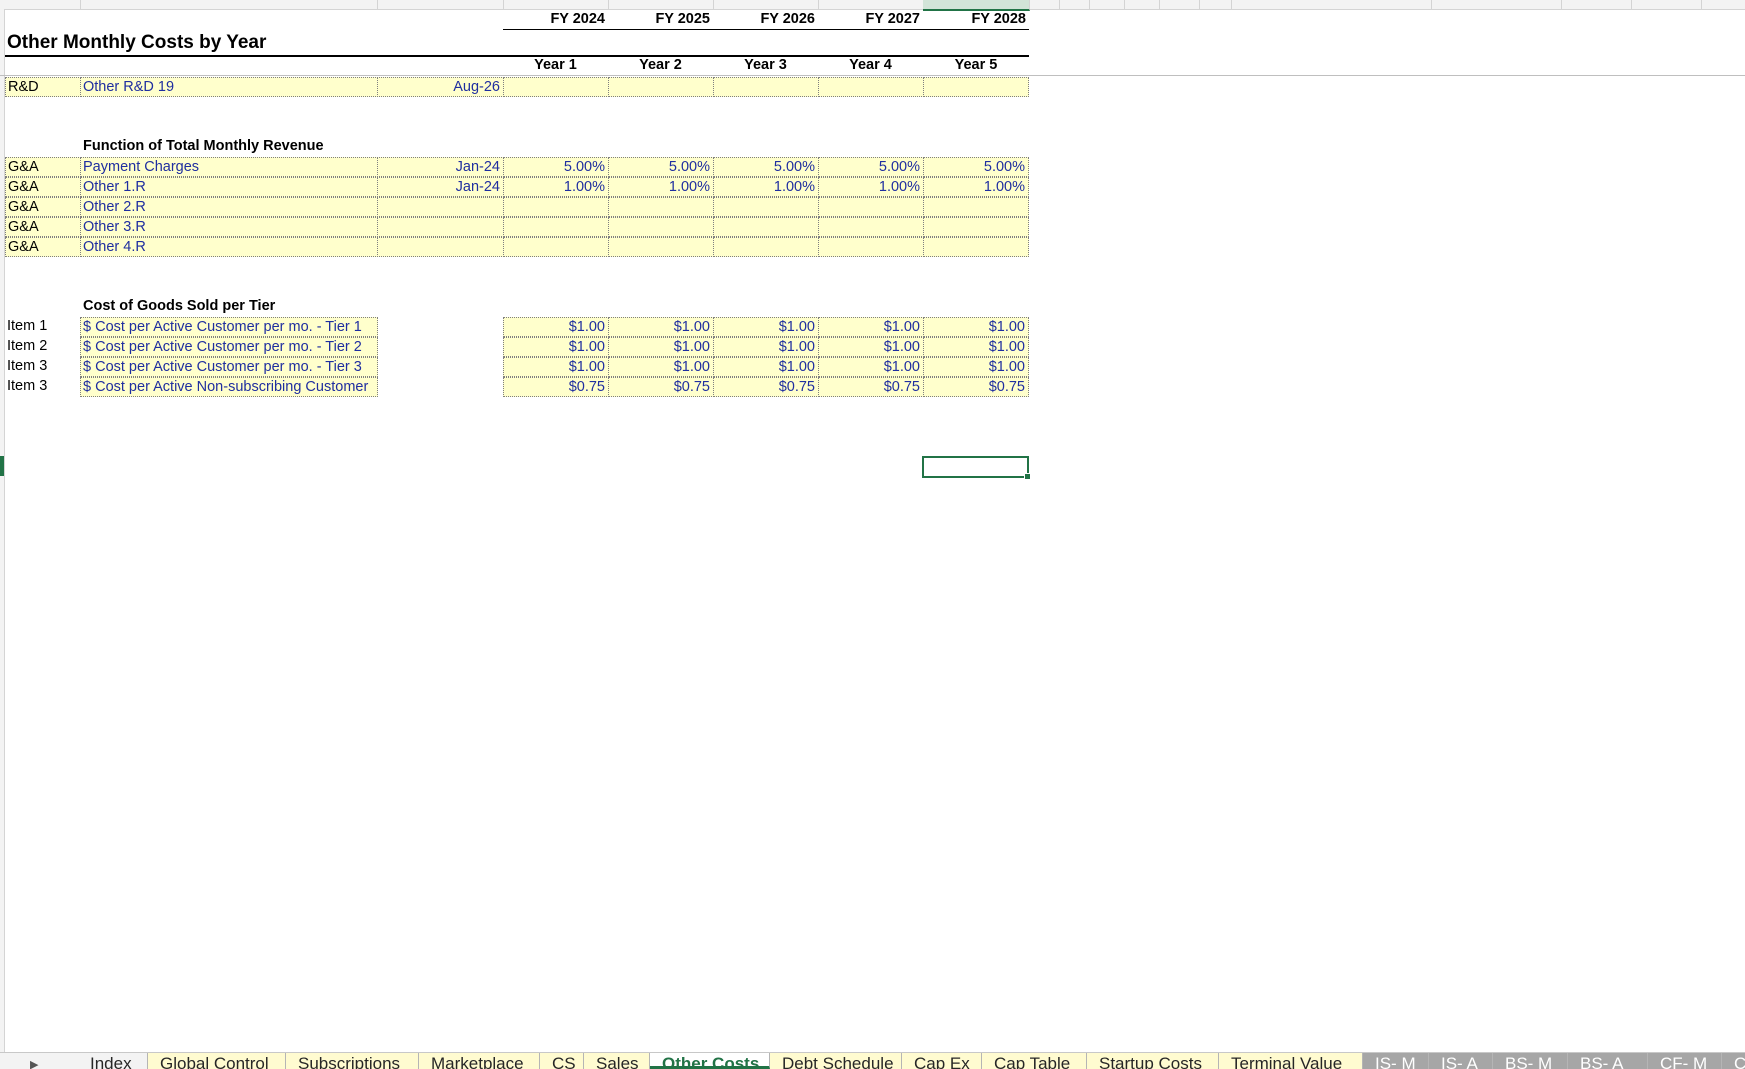 This screenshot has height=1069, width=1745. Describe the element at coordinates (440, 87) in the screenshot. I see `row-date-cell: Aug-26` at that location.